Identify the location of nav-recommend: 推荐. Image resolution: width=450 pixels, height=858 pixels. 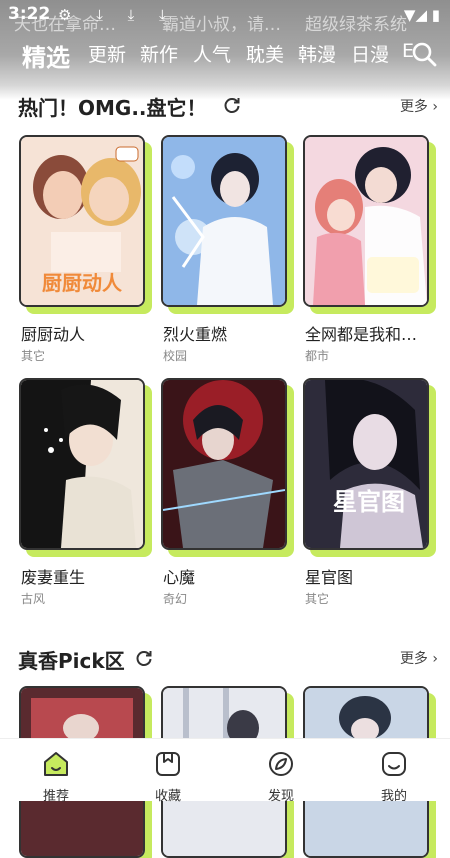
(56, 771).